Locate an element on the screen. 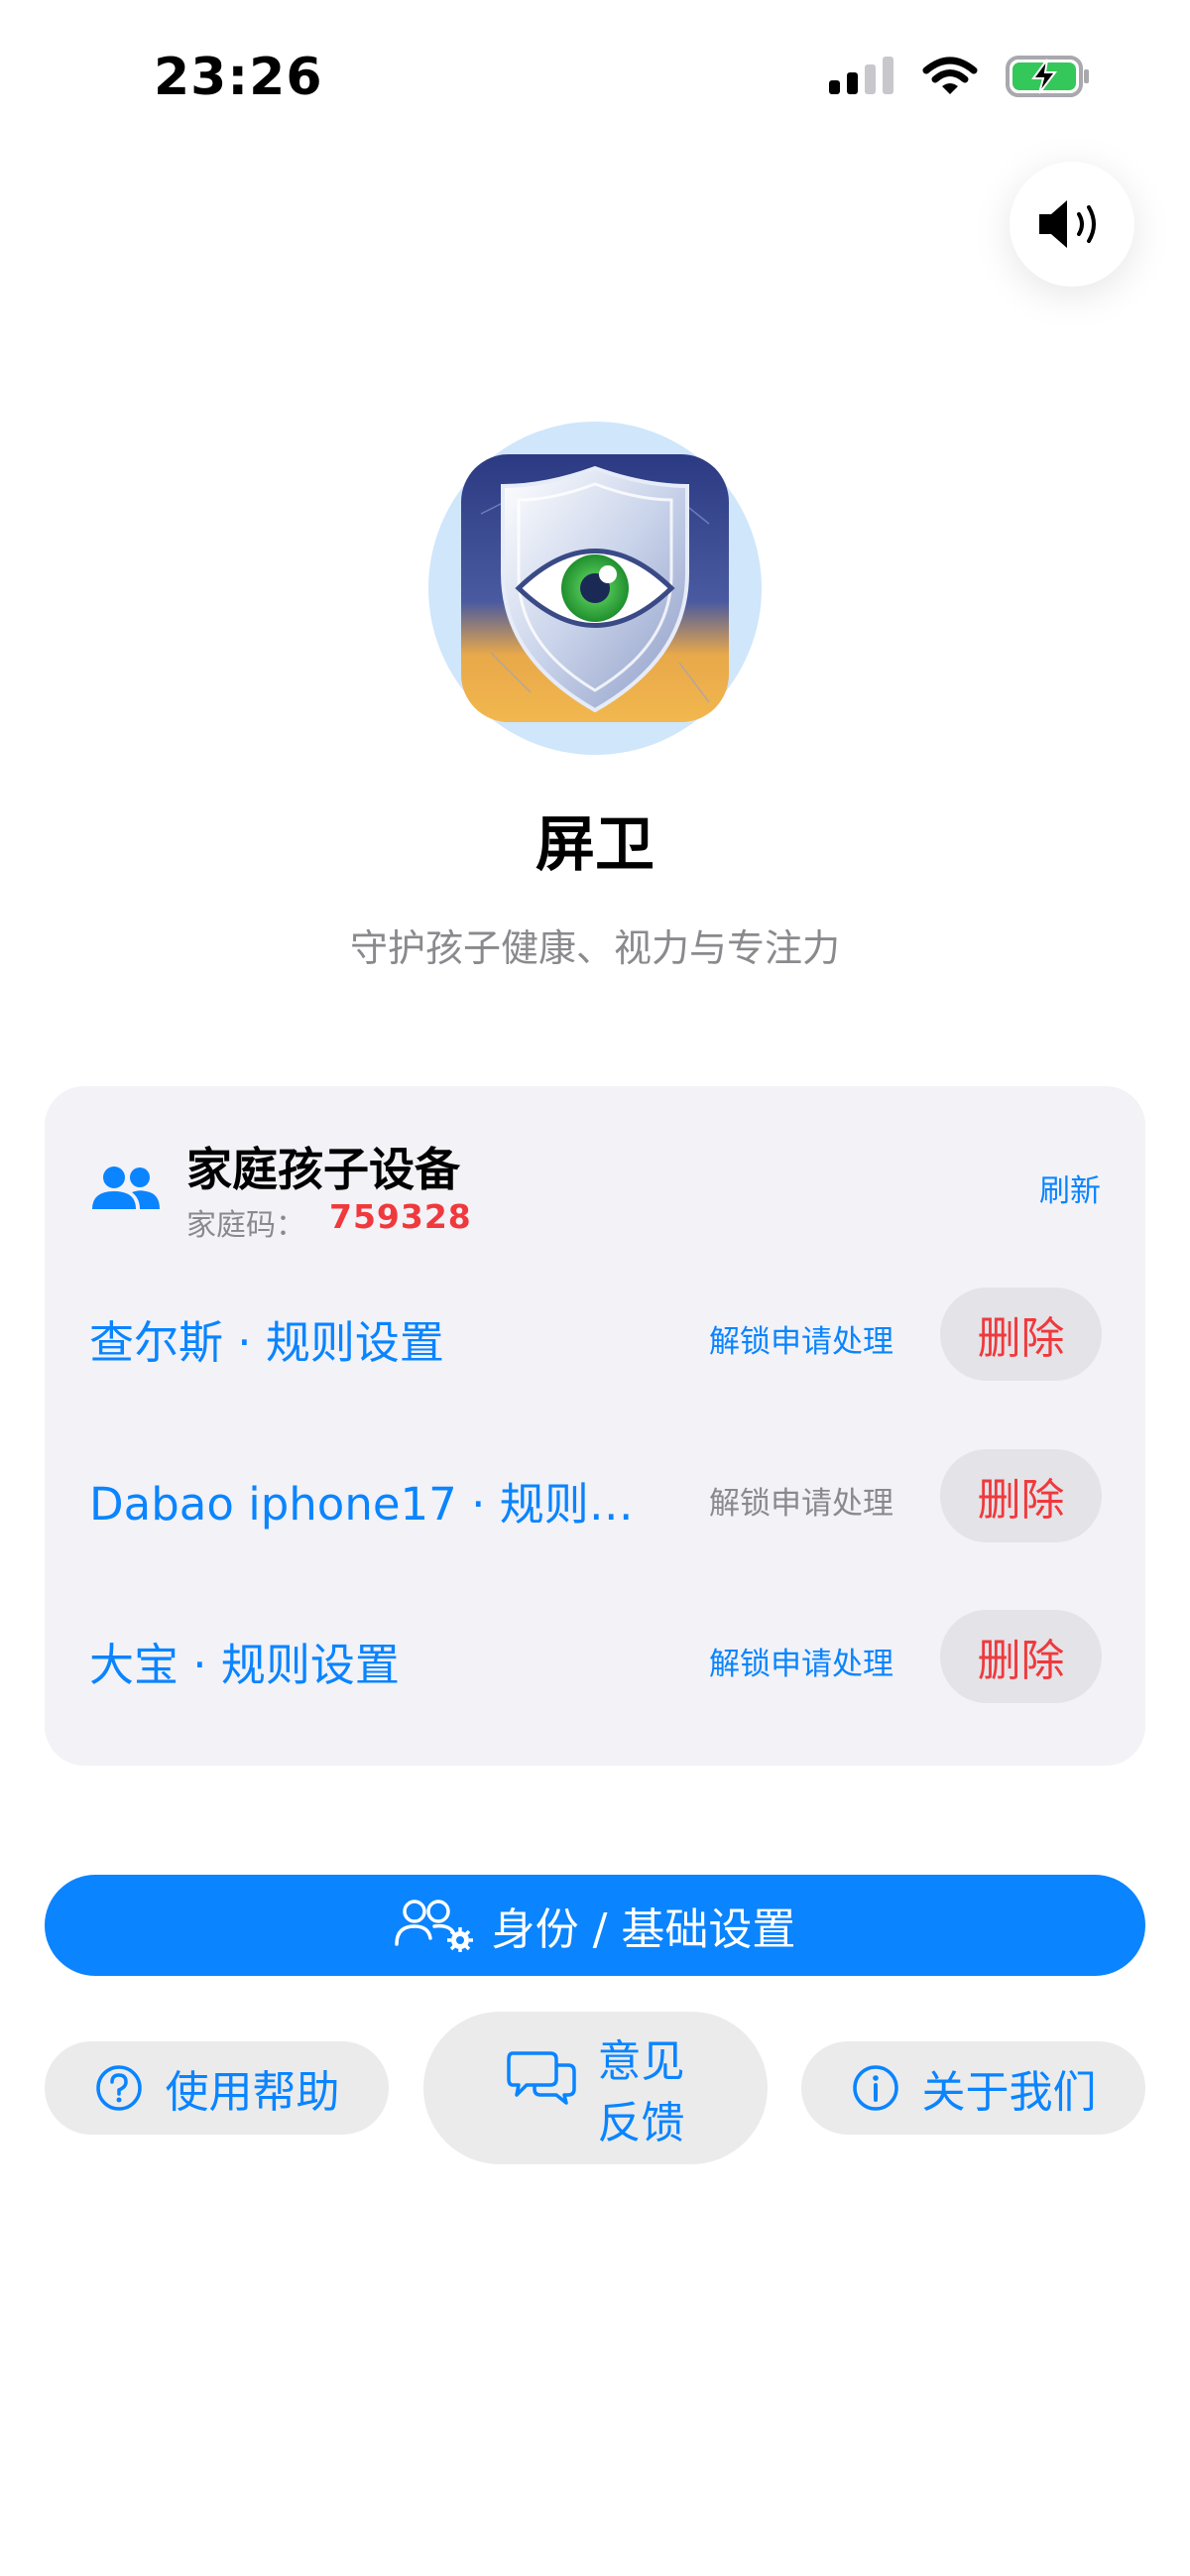  signal-icon is located at coordinates (861, 75).